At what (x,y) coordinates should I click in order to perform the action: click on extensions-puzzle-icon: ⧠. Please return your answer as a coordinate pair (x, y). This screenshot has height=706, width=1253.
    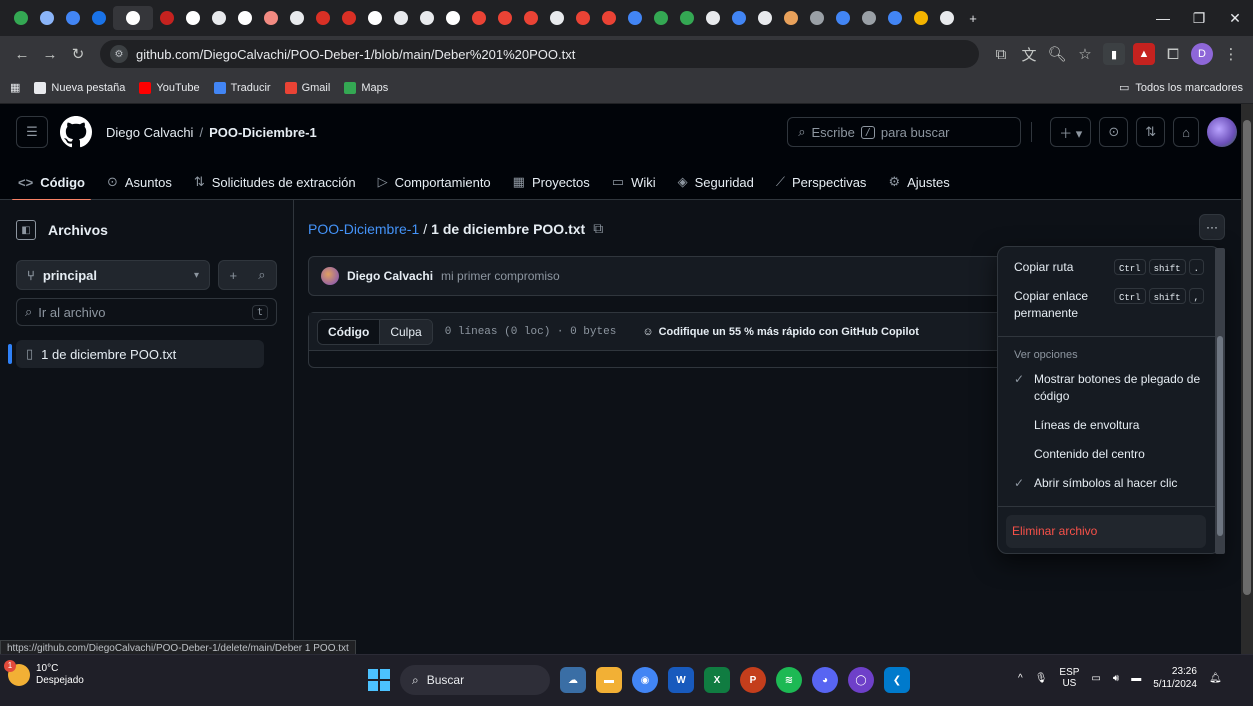
    Looking at the image, I should click on (1173, 54).